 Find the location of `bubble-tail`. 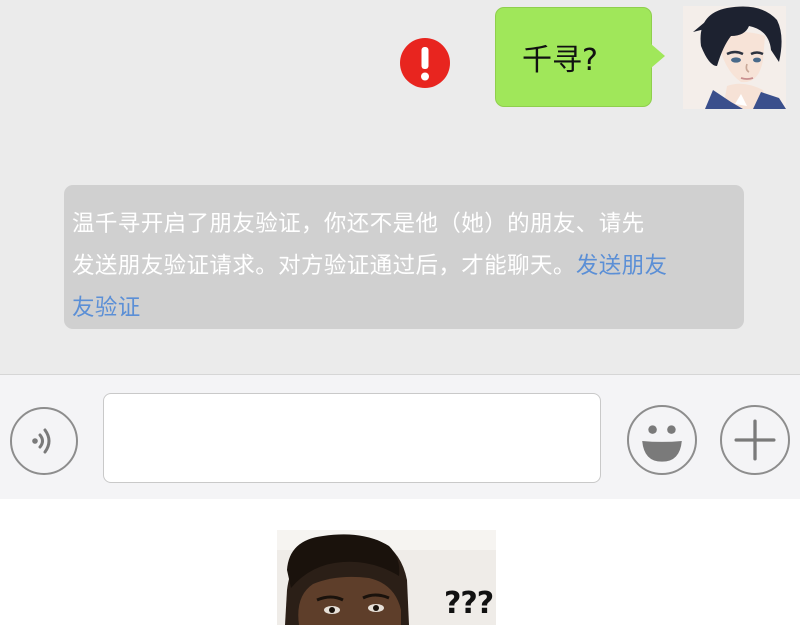

bubble-tail is located at coordinates (658, 56).